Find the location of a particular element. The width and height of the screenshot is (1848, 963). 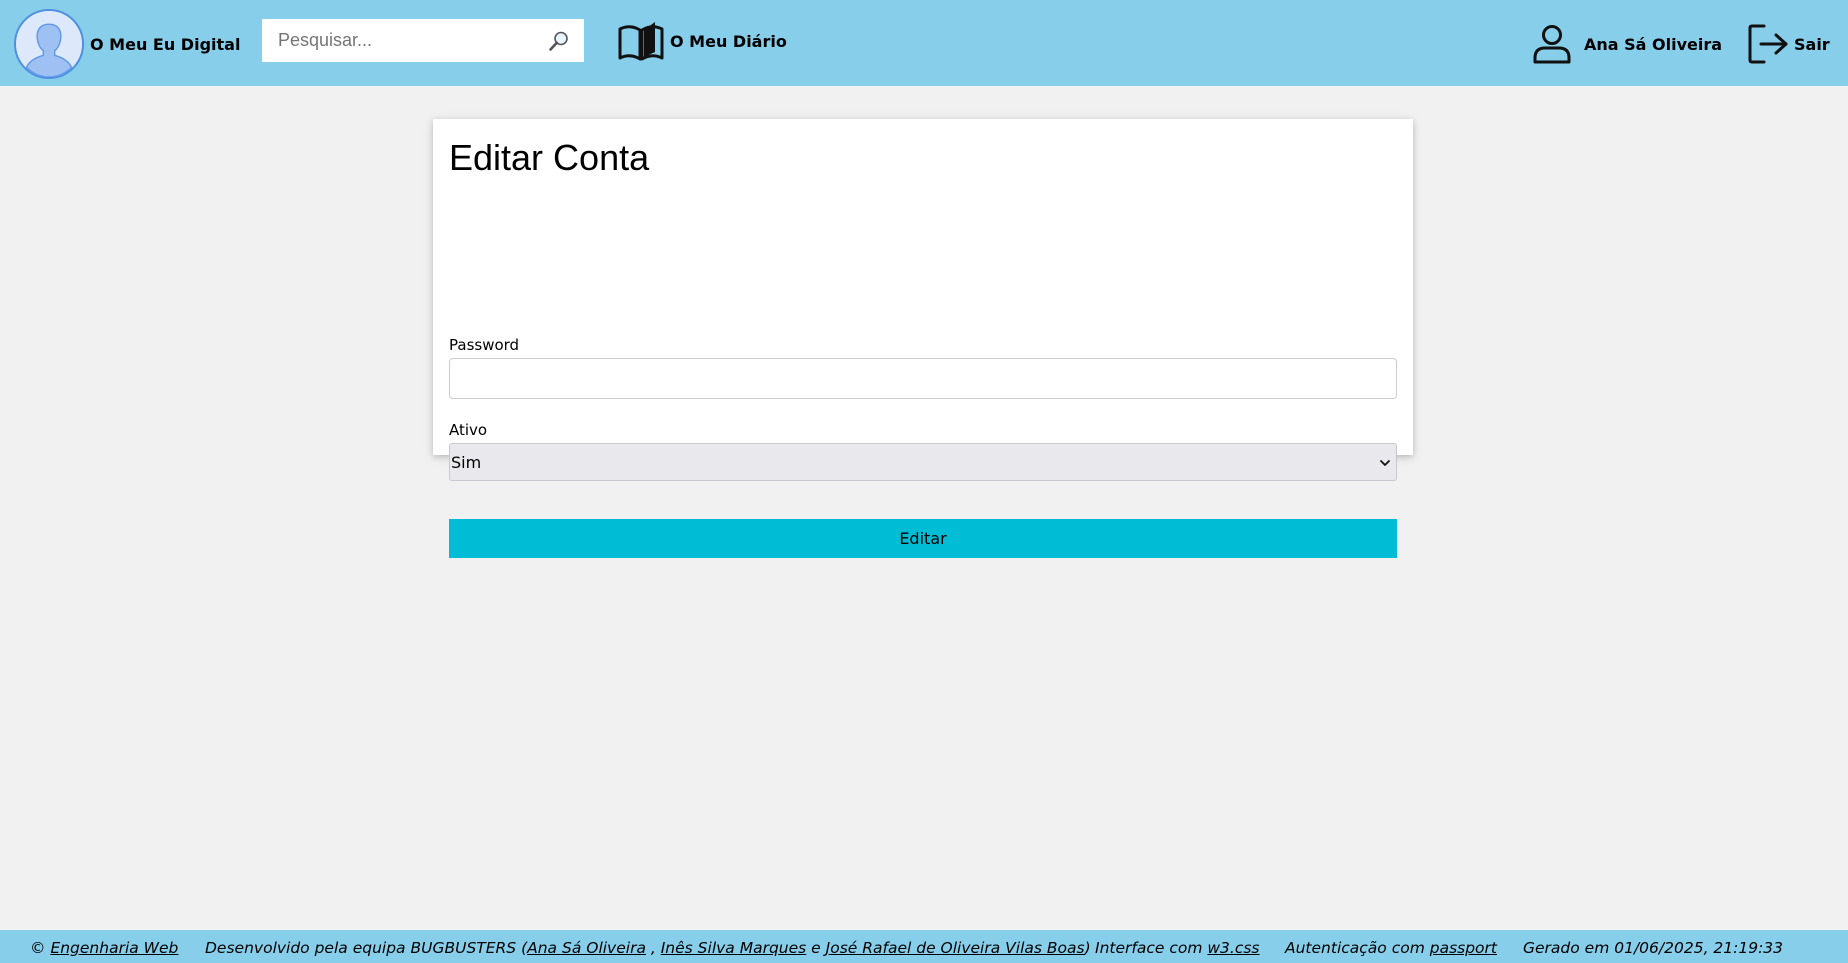

brand-title: O Meu Eu Digital is located at coordinates (165, 44).